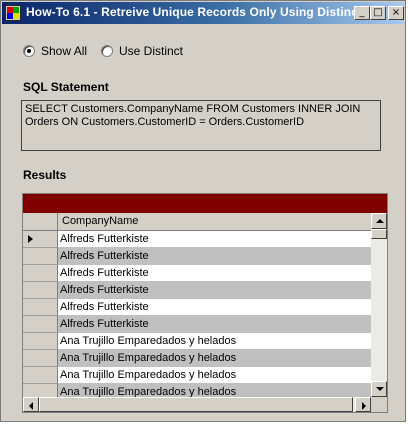 This screenshot has width=408, height=424. I want to click on arrow-up-icon, so click(380, 221).